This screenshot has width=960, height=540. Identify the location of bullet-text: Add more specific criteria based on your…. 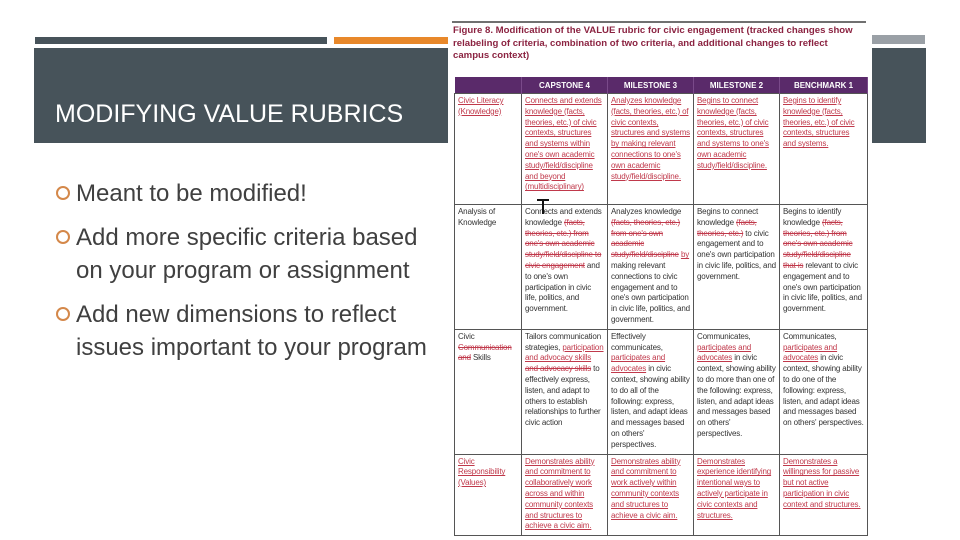
(247, 254).